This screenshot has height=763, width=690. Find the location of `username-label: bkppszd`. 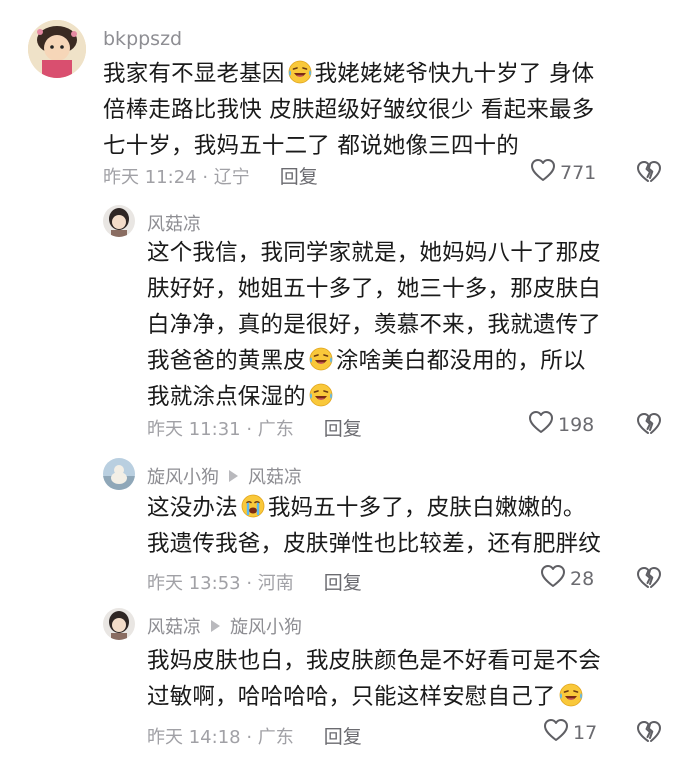

username-label: bkppszd is located at coordinates (142, 39).